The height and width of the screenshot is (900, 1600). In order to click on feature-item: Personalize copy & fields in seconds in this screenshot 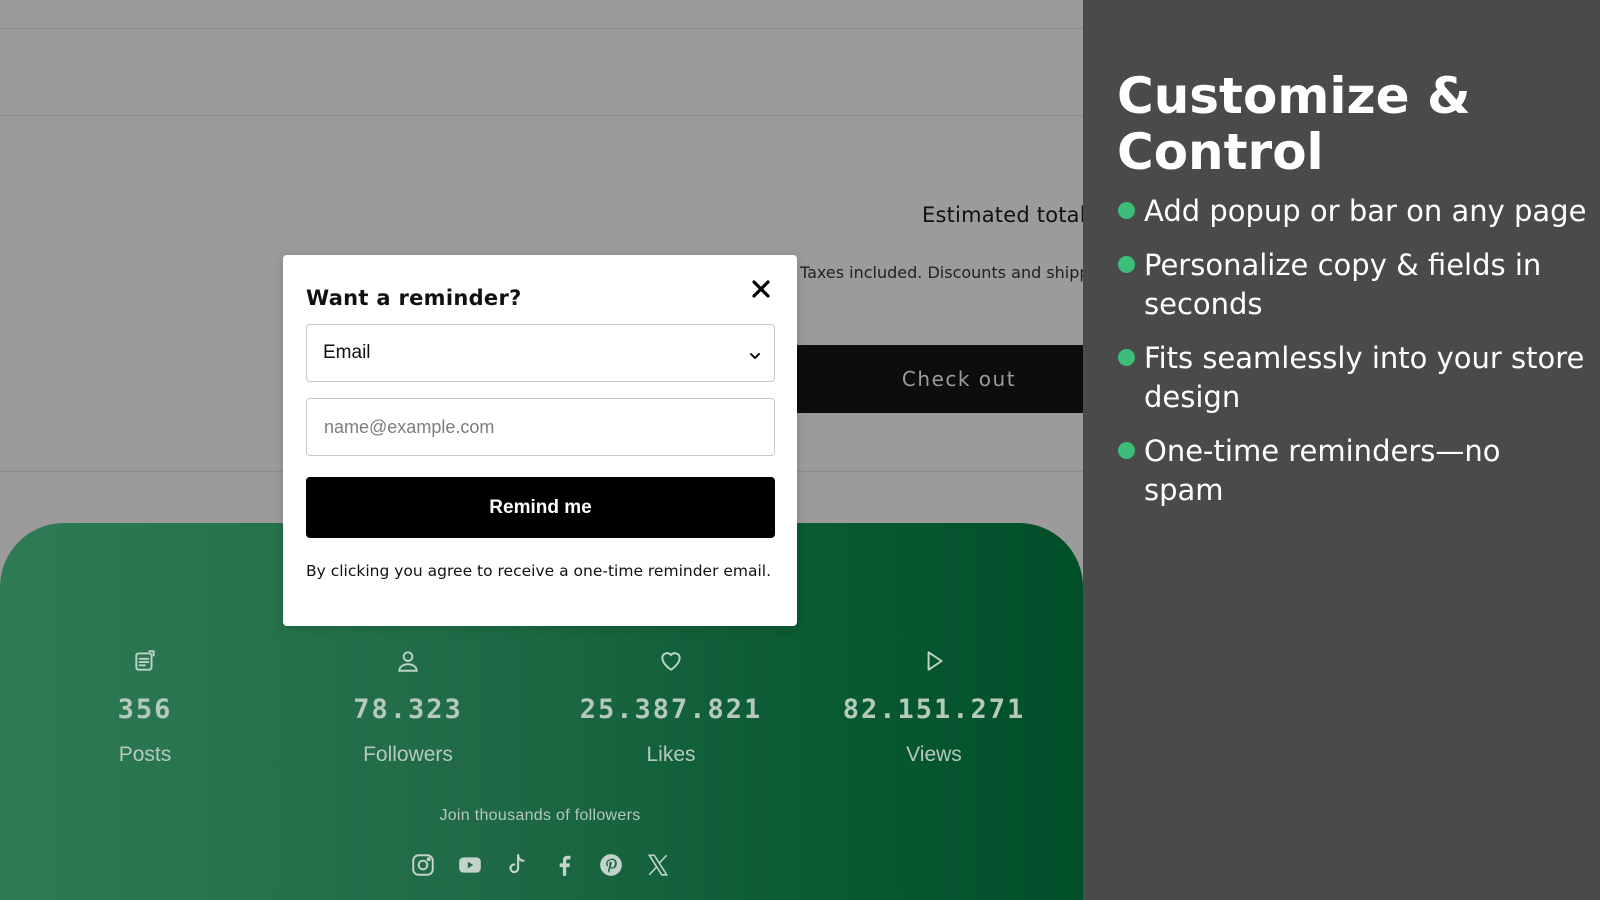, I will do `click(1352, 285)`.